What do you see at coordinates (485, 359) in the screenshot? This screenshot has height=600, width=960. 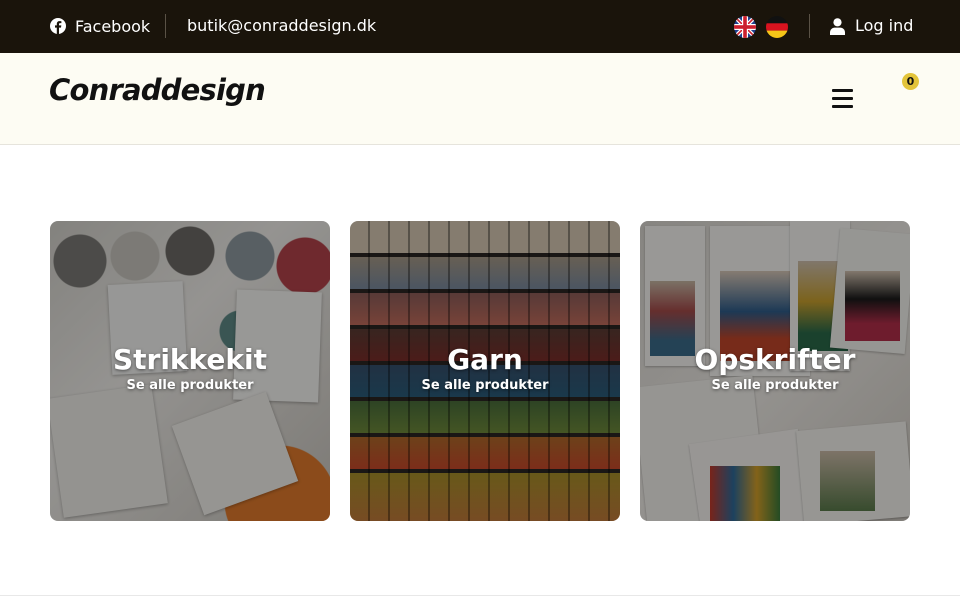 I see `card-title: Garn` at bounding box center [485, 359].